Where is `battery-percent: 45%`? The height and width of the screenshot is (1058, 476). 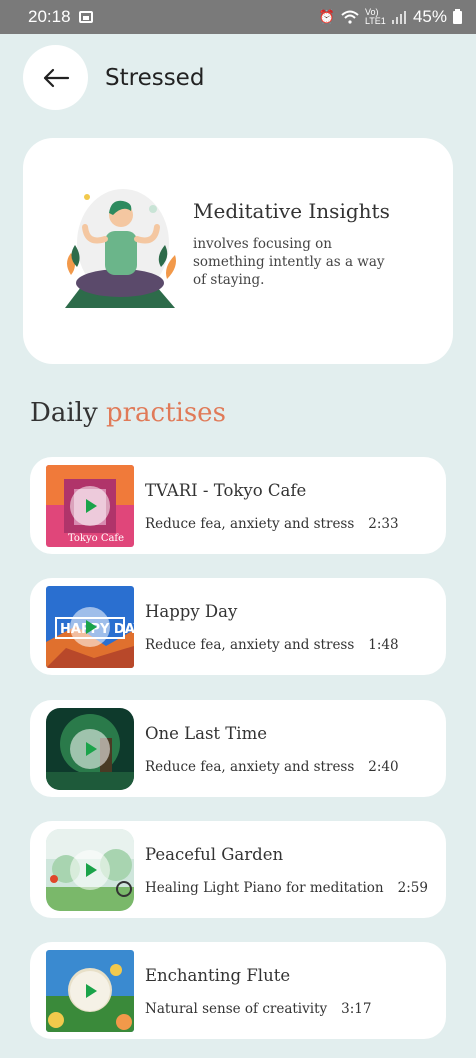 battery-percent: 45% is located at coordinates (429, 16).